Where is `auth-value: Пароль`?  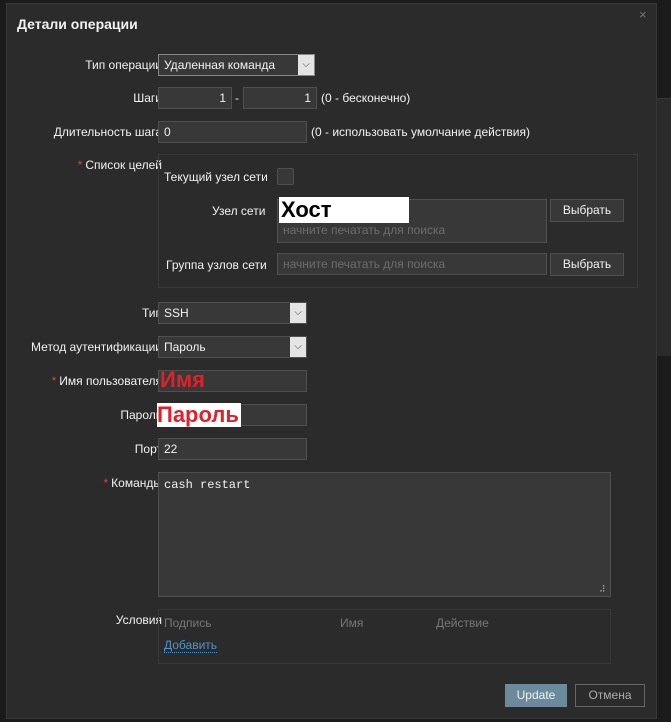
auth-value: Пароль is located at coordinates (185, 347).